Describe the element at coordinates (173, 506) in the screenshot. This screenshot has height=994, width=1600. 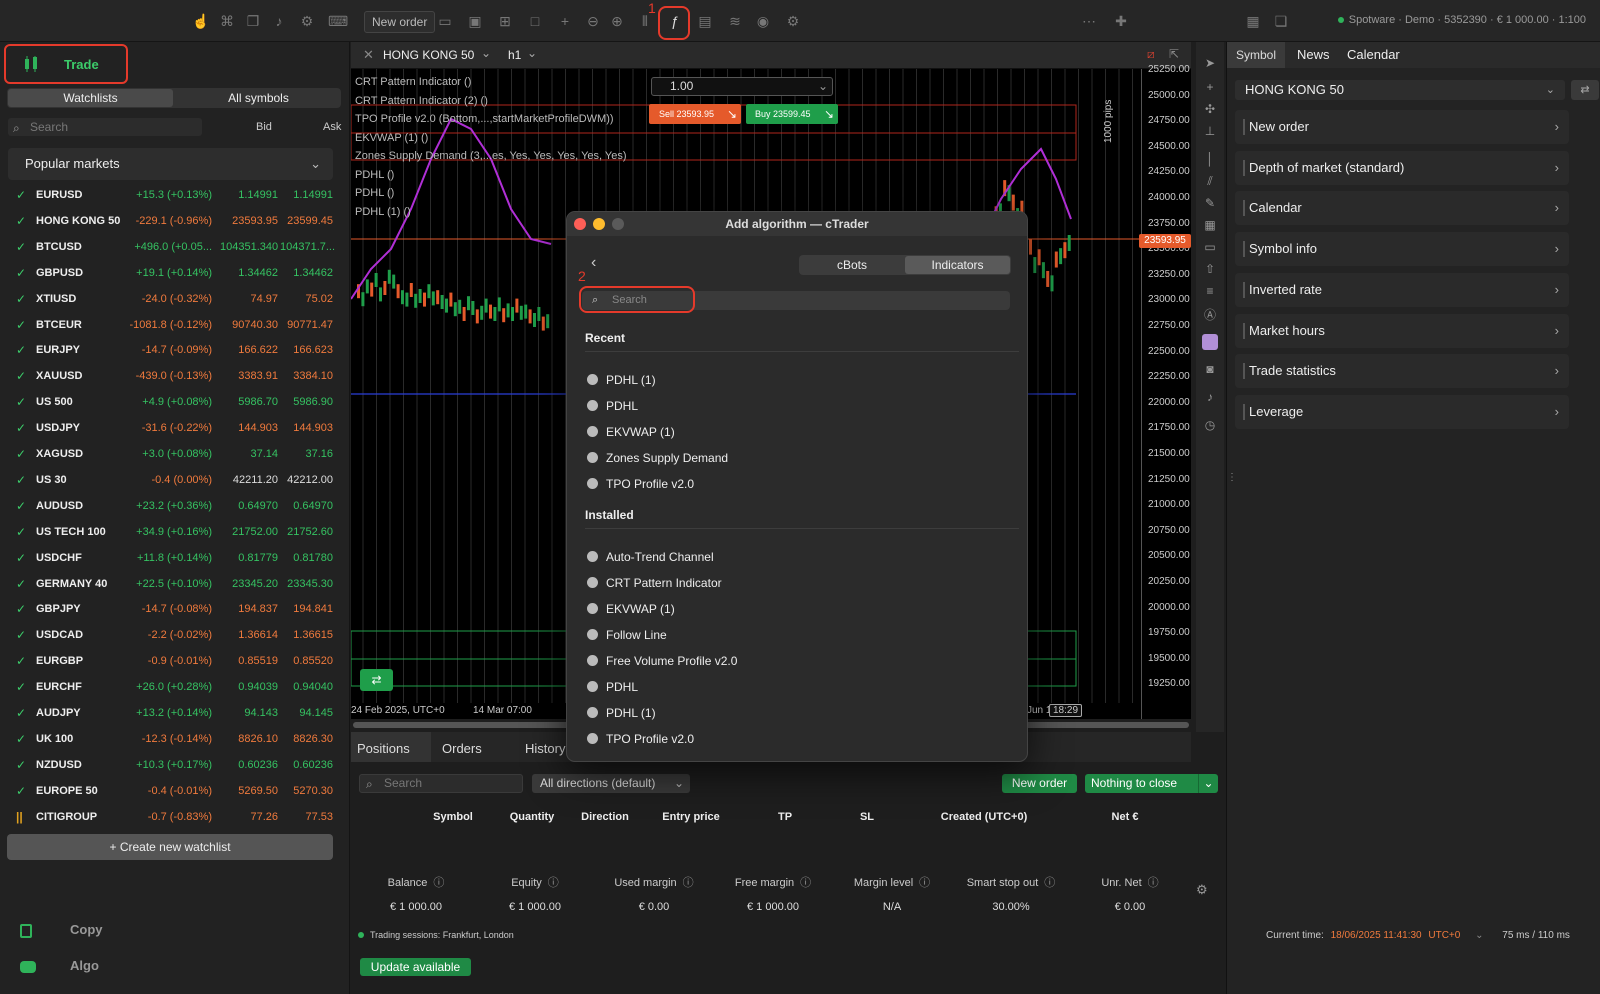
I see `watchlist-row: ✓ AUDUSD +23.2 (+0.36%) 0.64970 0.64970` at that location.